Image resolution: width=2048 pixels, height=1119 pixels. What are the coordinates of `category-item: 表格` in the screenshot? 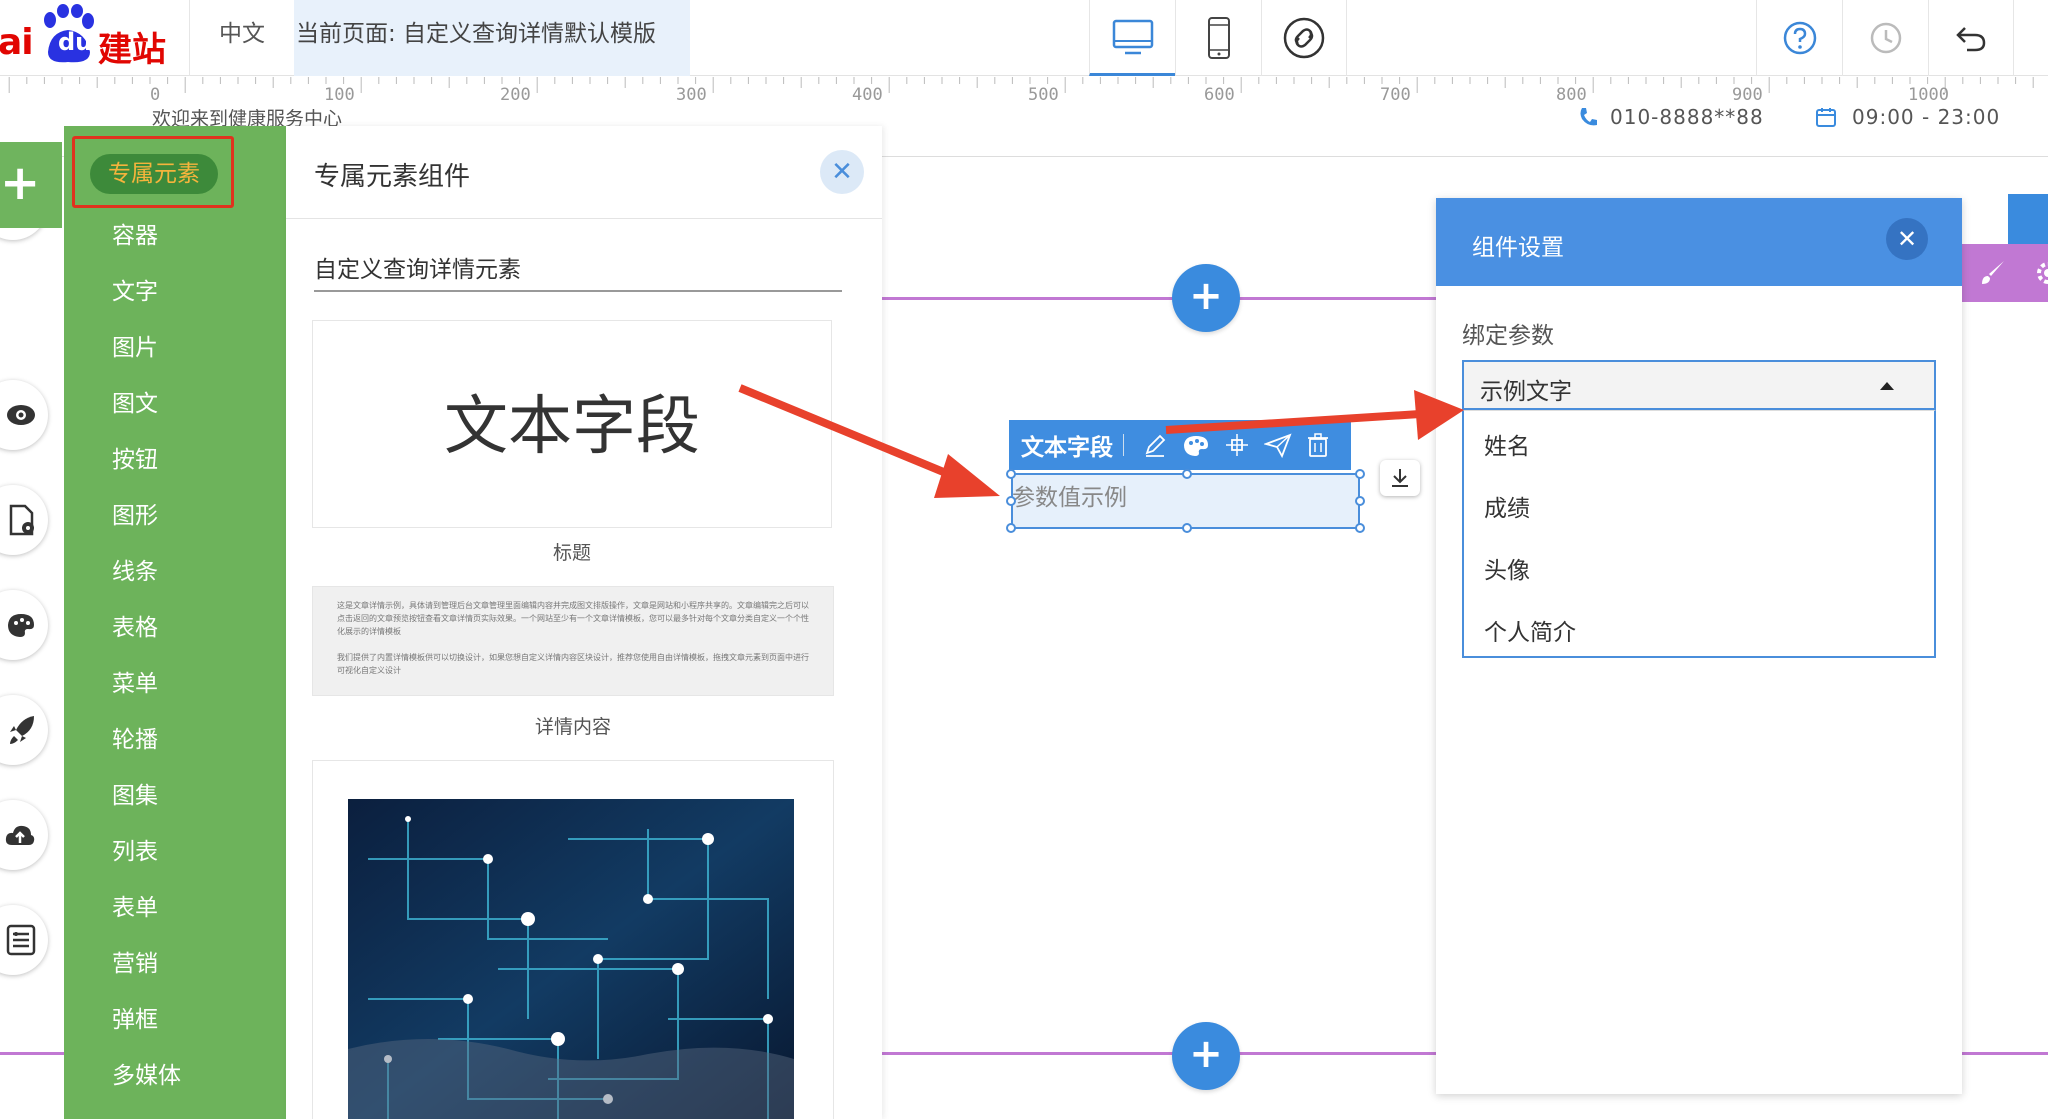 It's located at (135, 625).